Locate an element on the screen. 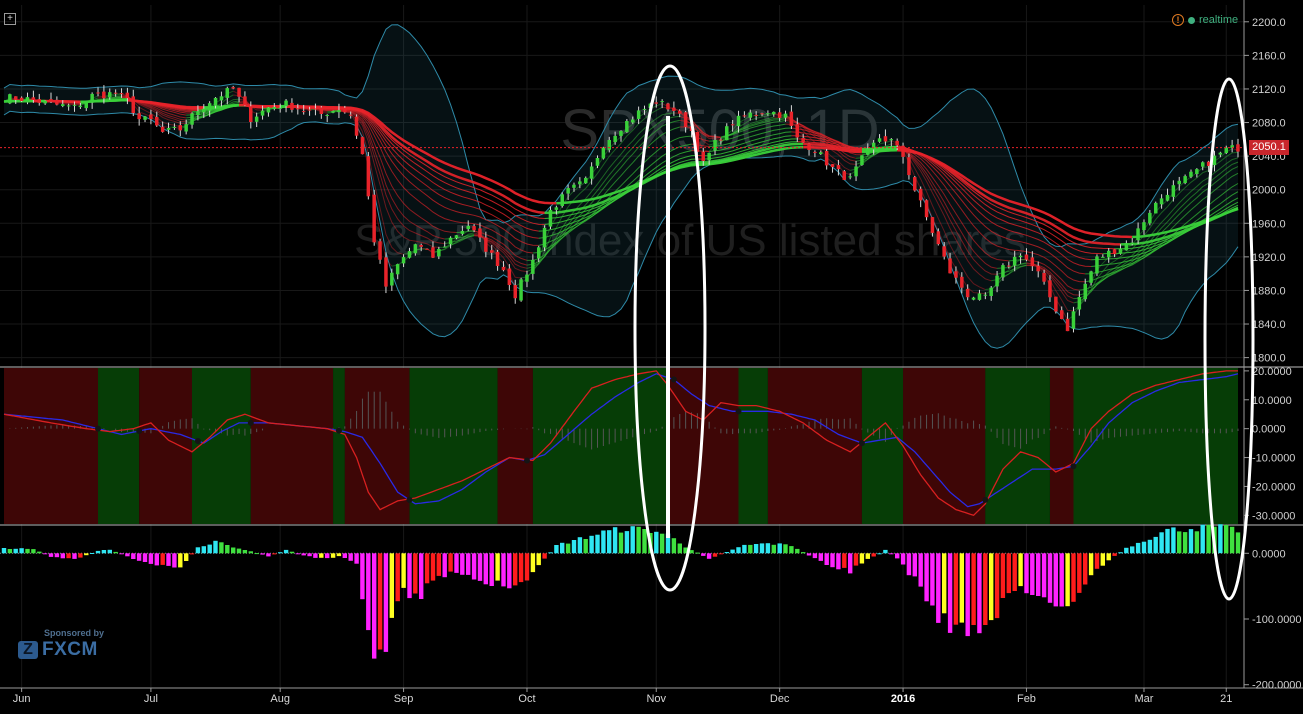 This screenshot has height=714, width=1303. alert-icon: ! is located at coordinates (1178, 20).